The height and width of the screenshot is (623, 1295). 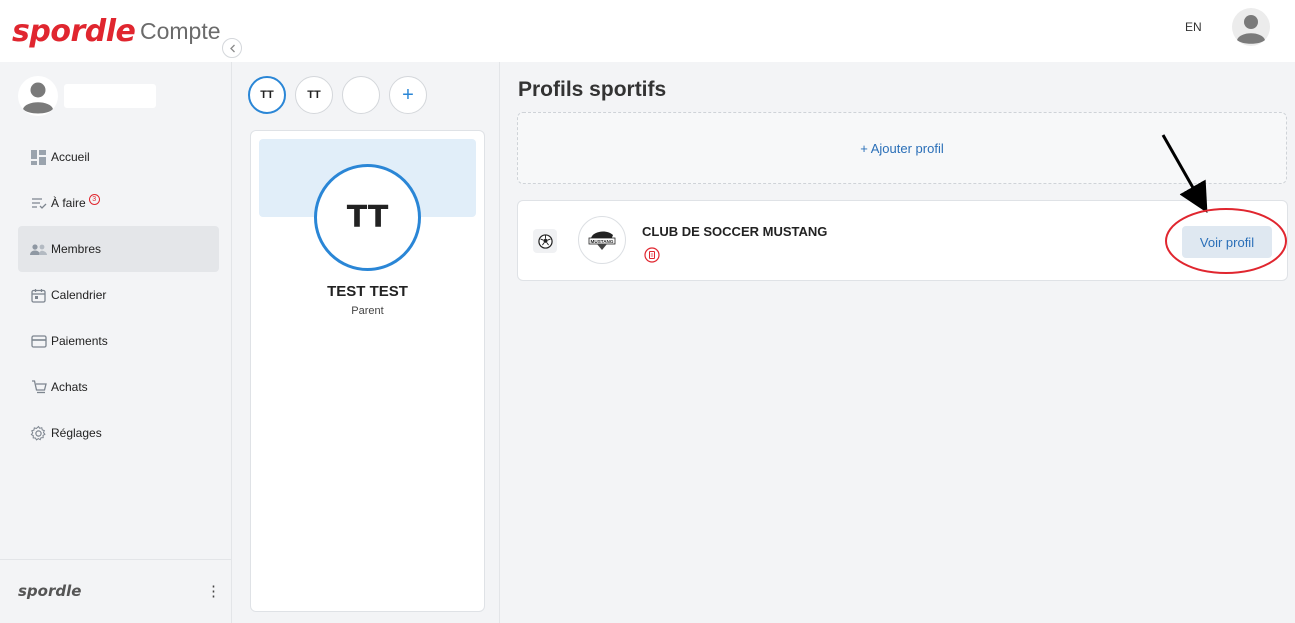 I want to click on page-title: Profils sportifs, so click(x=592, y=89).